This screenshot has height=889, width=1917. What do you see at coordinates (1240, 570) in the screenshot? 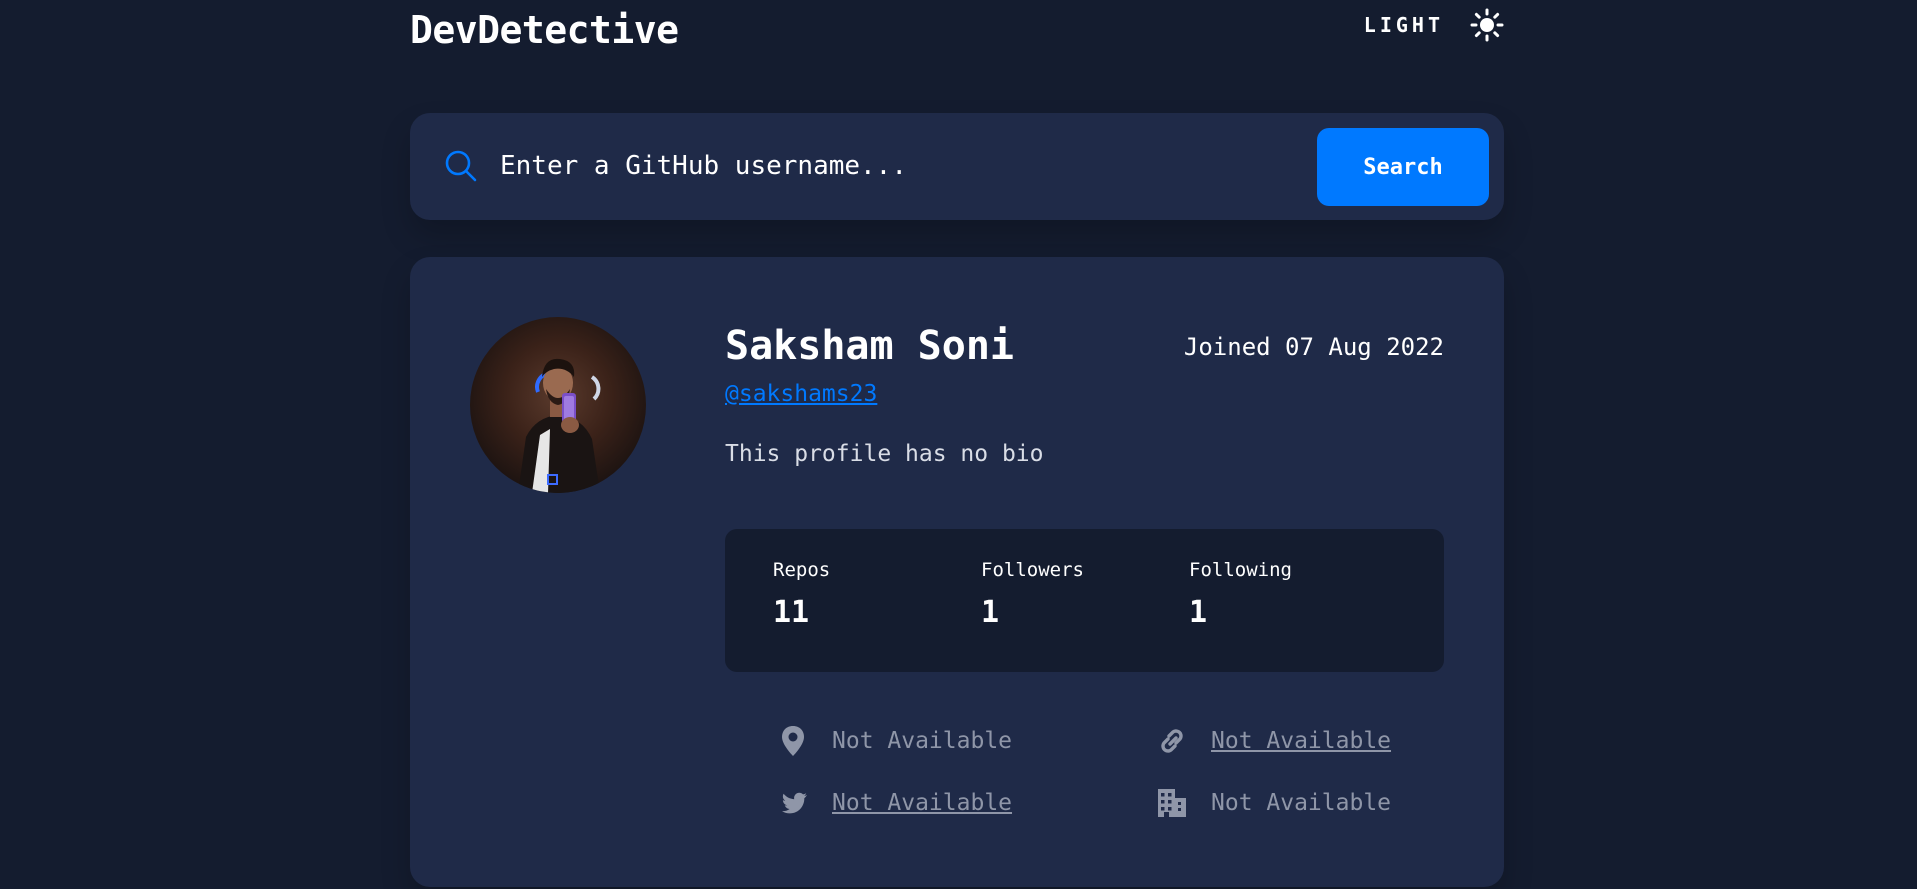
I see `stat-label: Following` at bounding box center [1240, 570].